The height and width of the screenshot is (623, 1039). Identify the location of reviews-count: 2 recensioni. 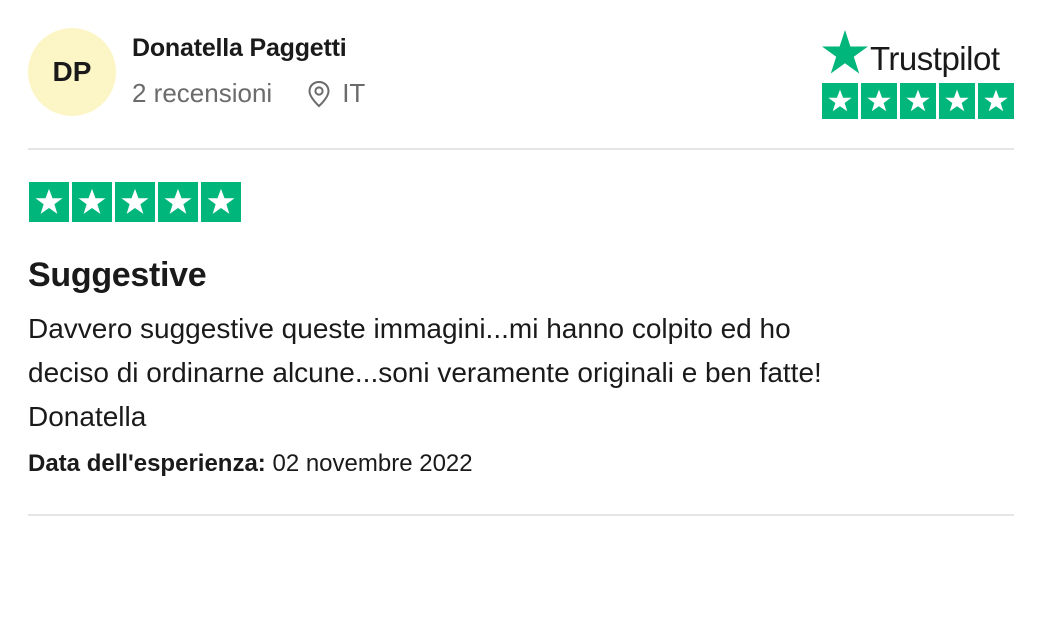
(202, 93).